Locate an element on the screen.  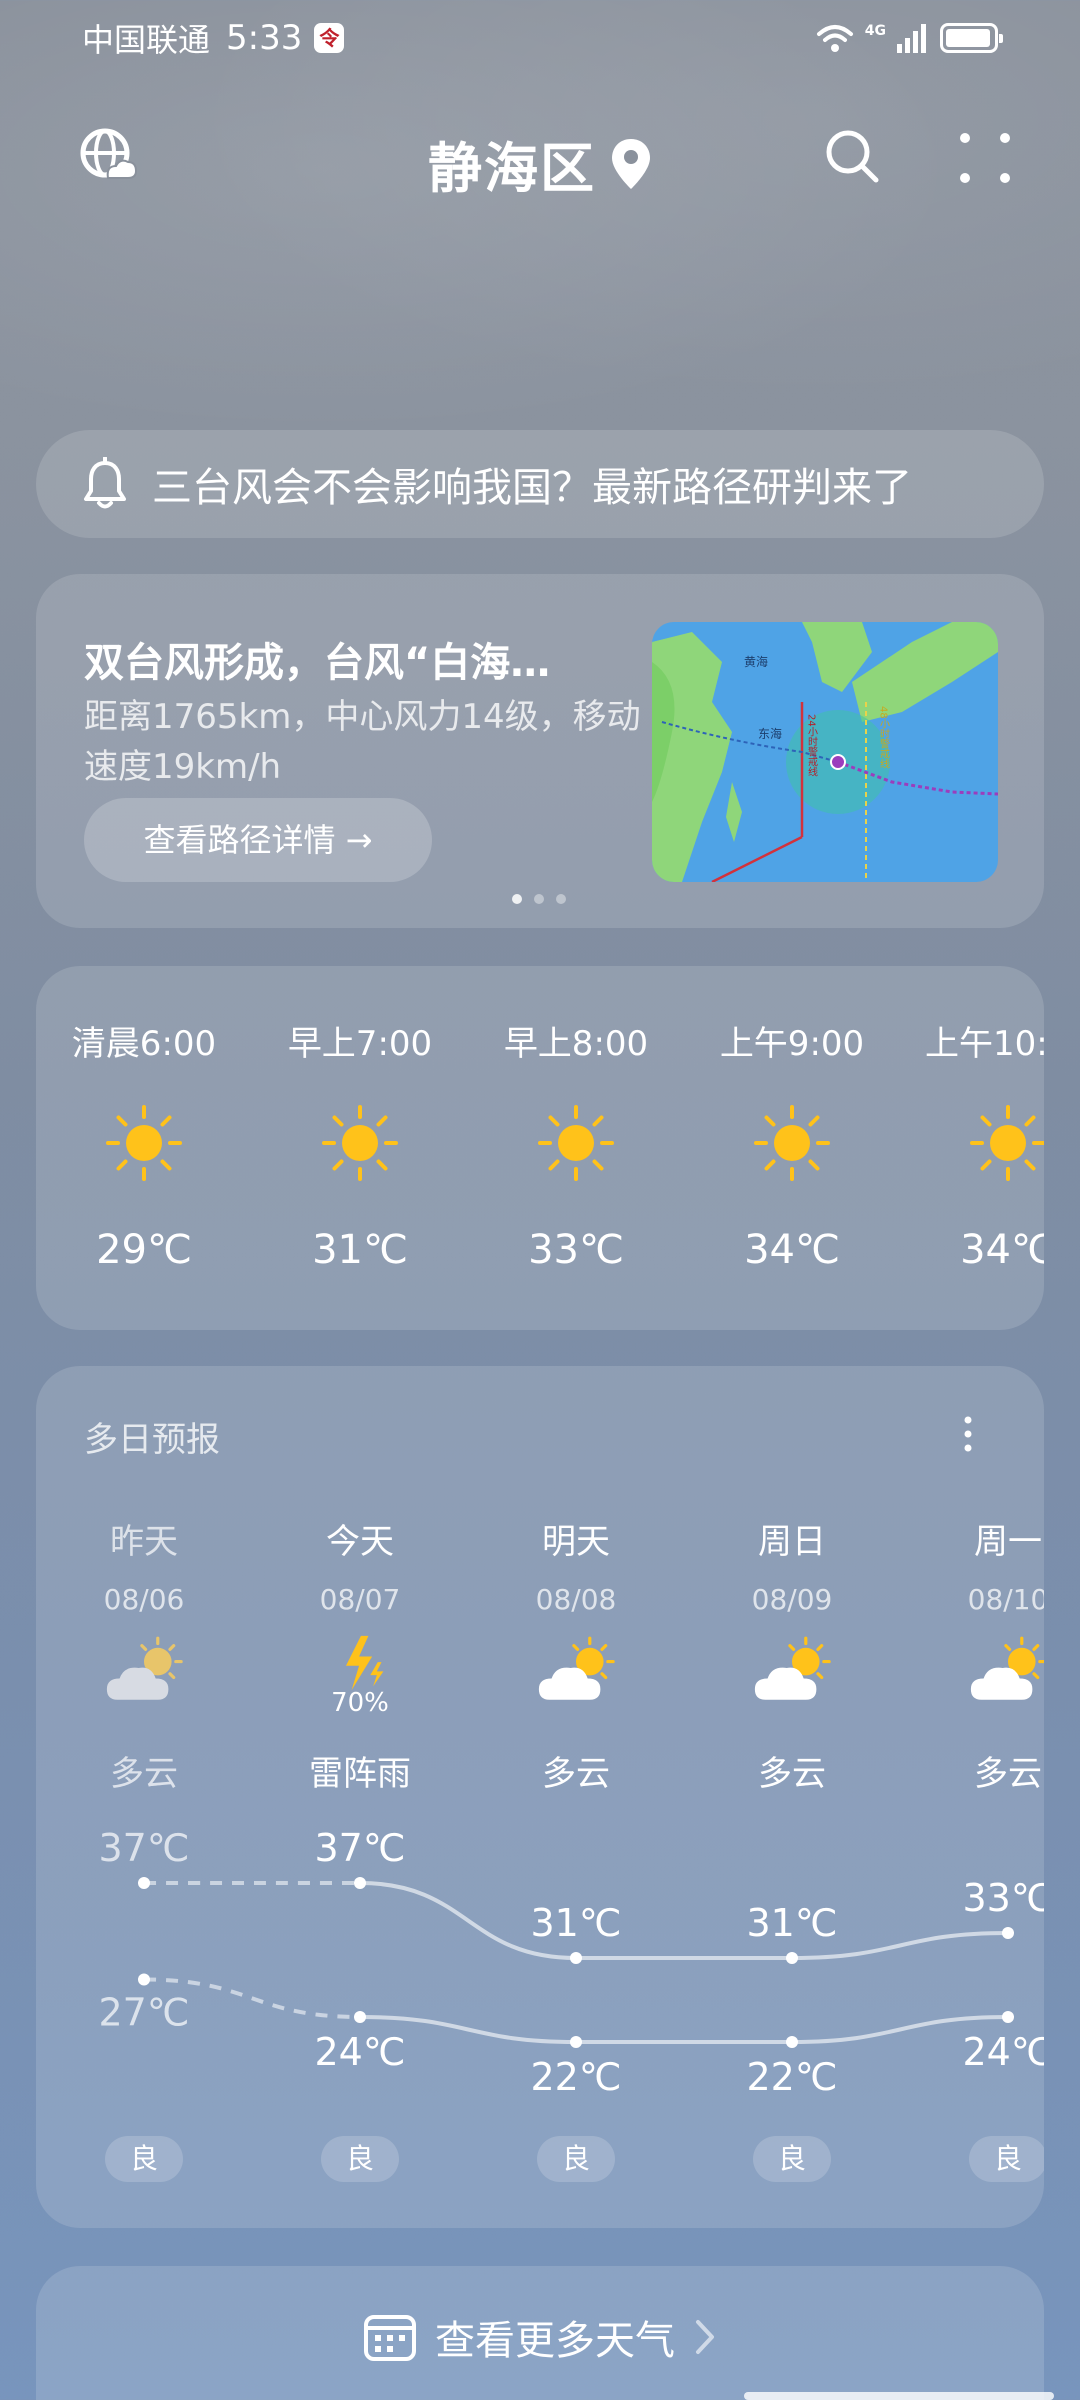
search-icon is located at coordinates (852, 156).